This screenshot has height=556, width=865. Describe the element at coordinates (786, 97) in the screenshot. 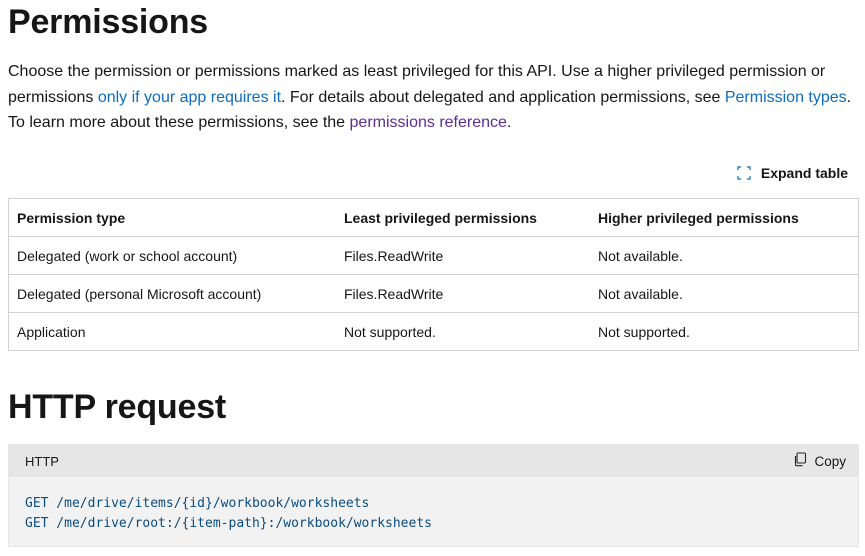

I see `permission-types-link: Permission types` at that location.